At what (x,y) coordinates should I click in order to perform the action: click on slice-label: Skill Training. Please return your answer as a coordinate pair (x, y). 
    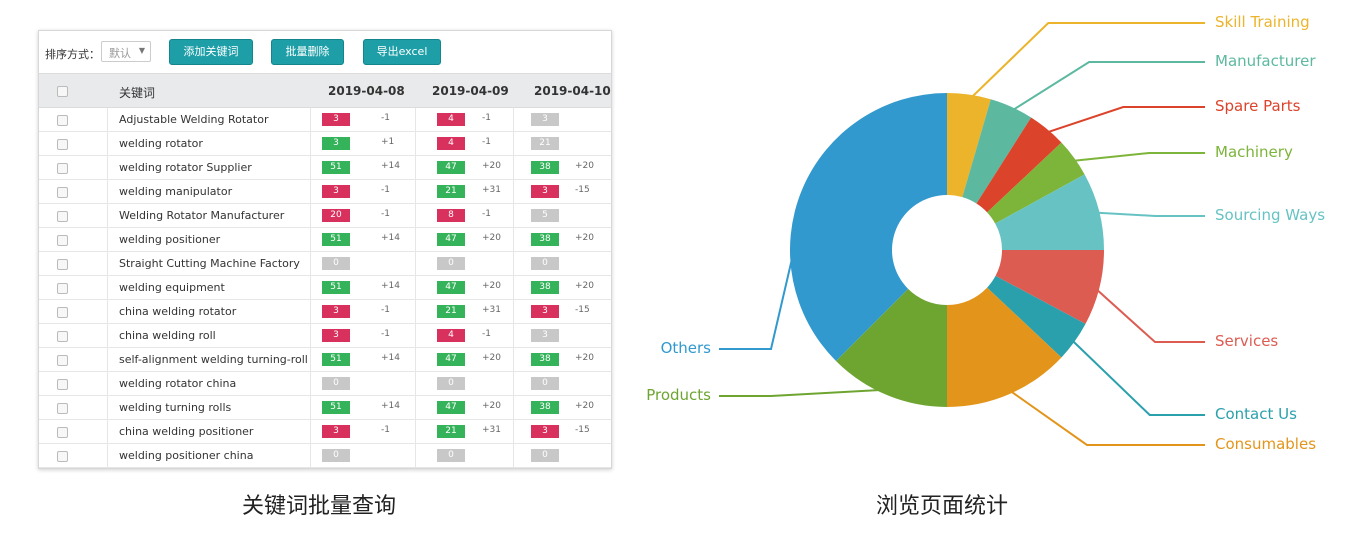
    Looking at the image, I should click on (1262, 22).